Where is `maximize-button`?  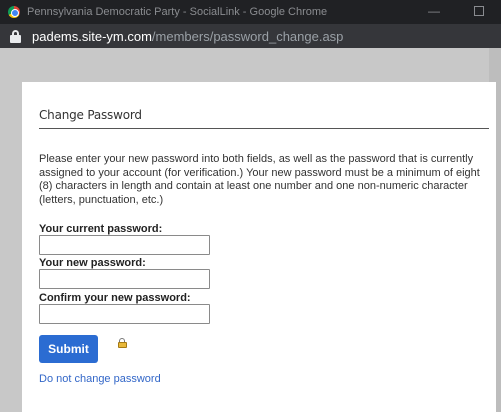 maximize-button is located at coordinates (479, 11).